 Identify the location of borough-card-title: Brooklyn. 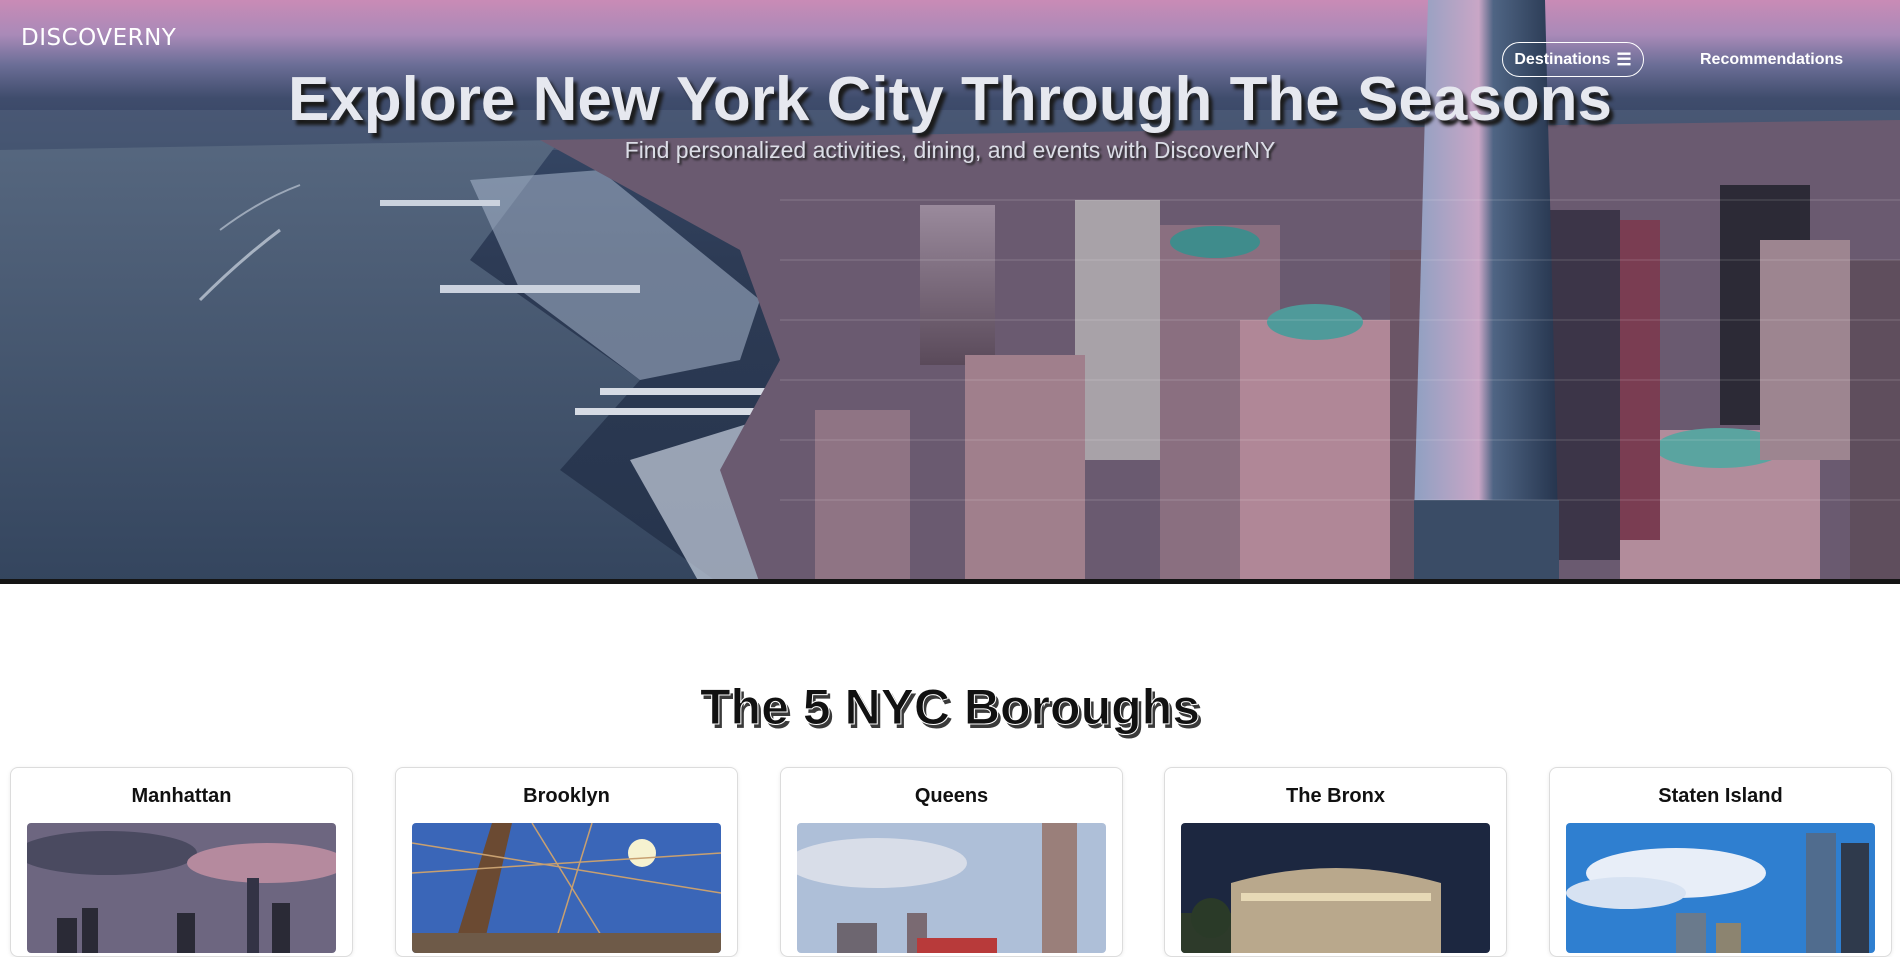
(566, 796).